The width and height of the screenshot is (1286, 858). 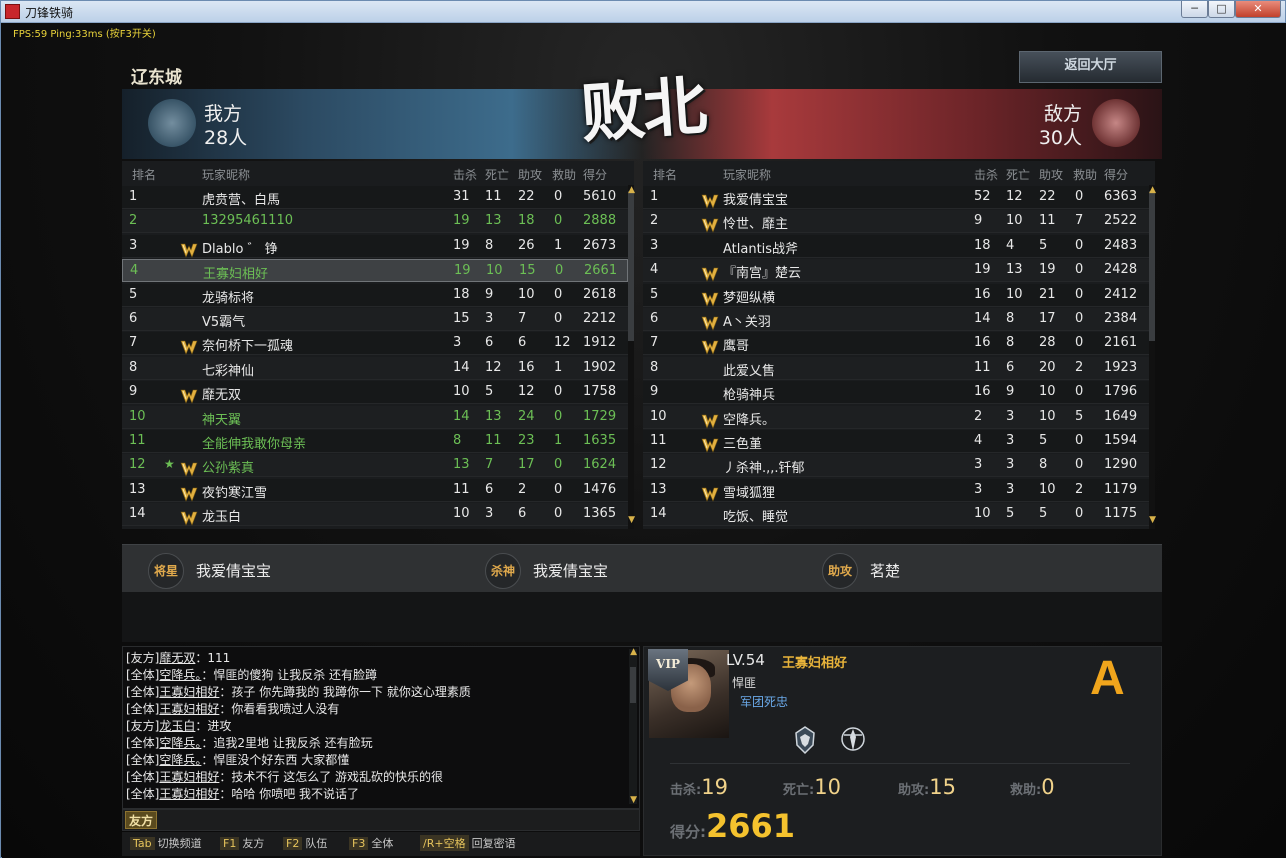 What do you see at coordinates (764, 701) in the screenshot?
I see `player-guild: 军团死忠` at bounding box center [764, 701].